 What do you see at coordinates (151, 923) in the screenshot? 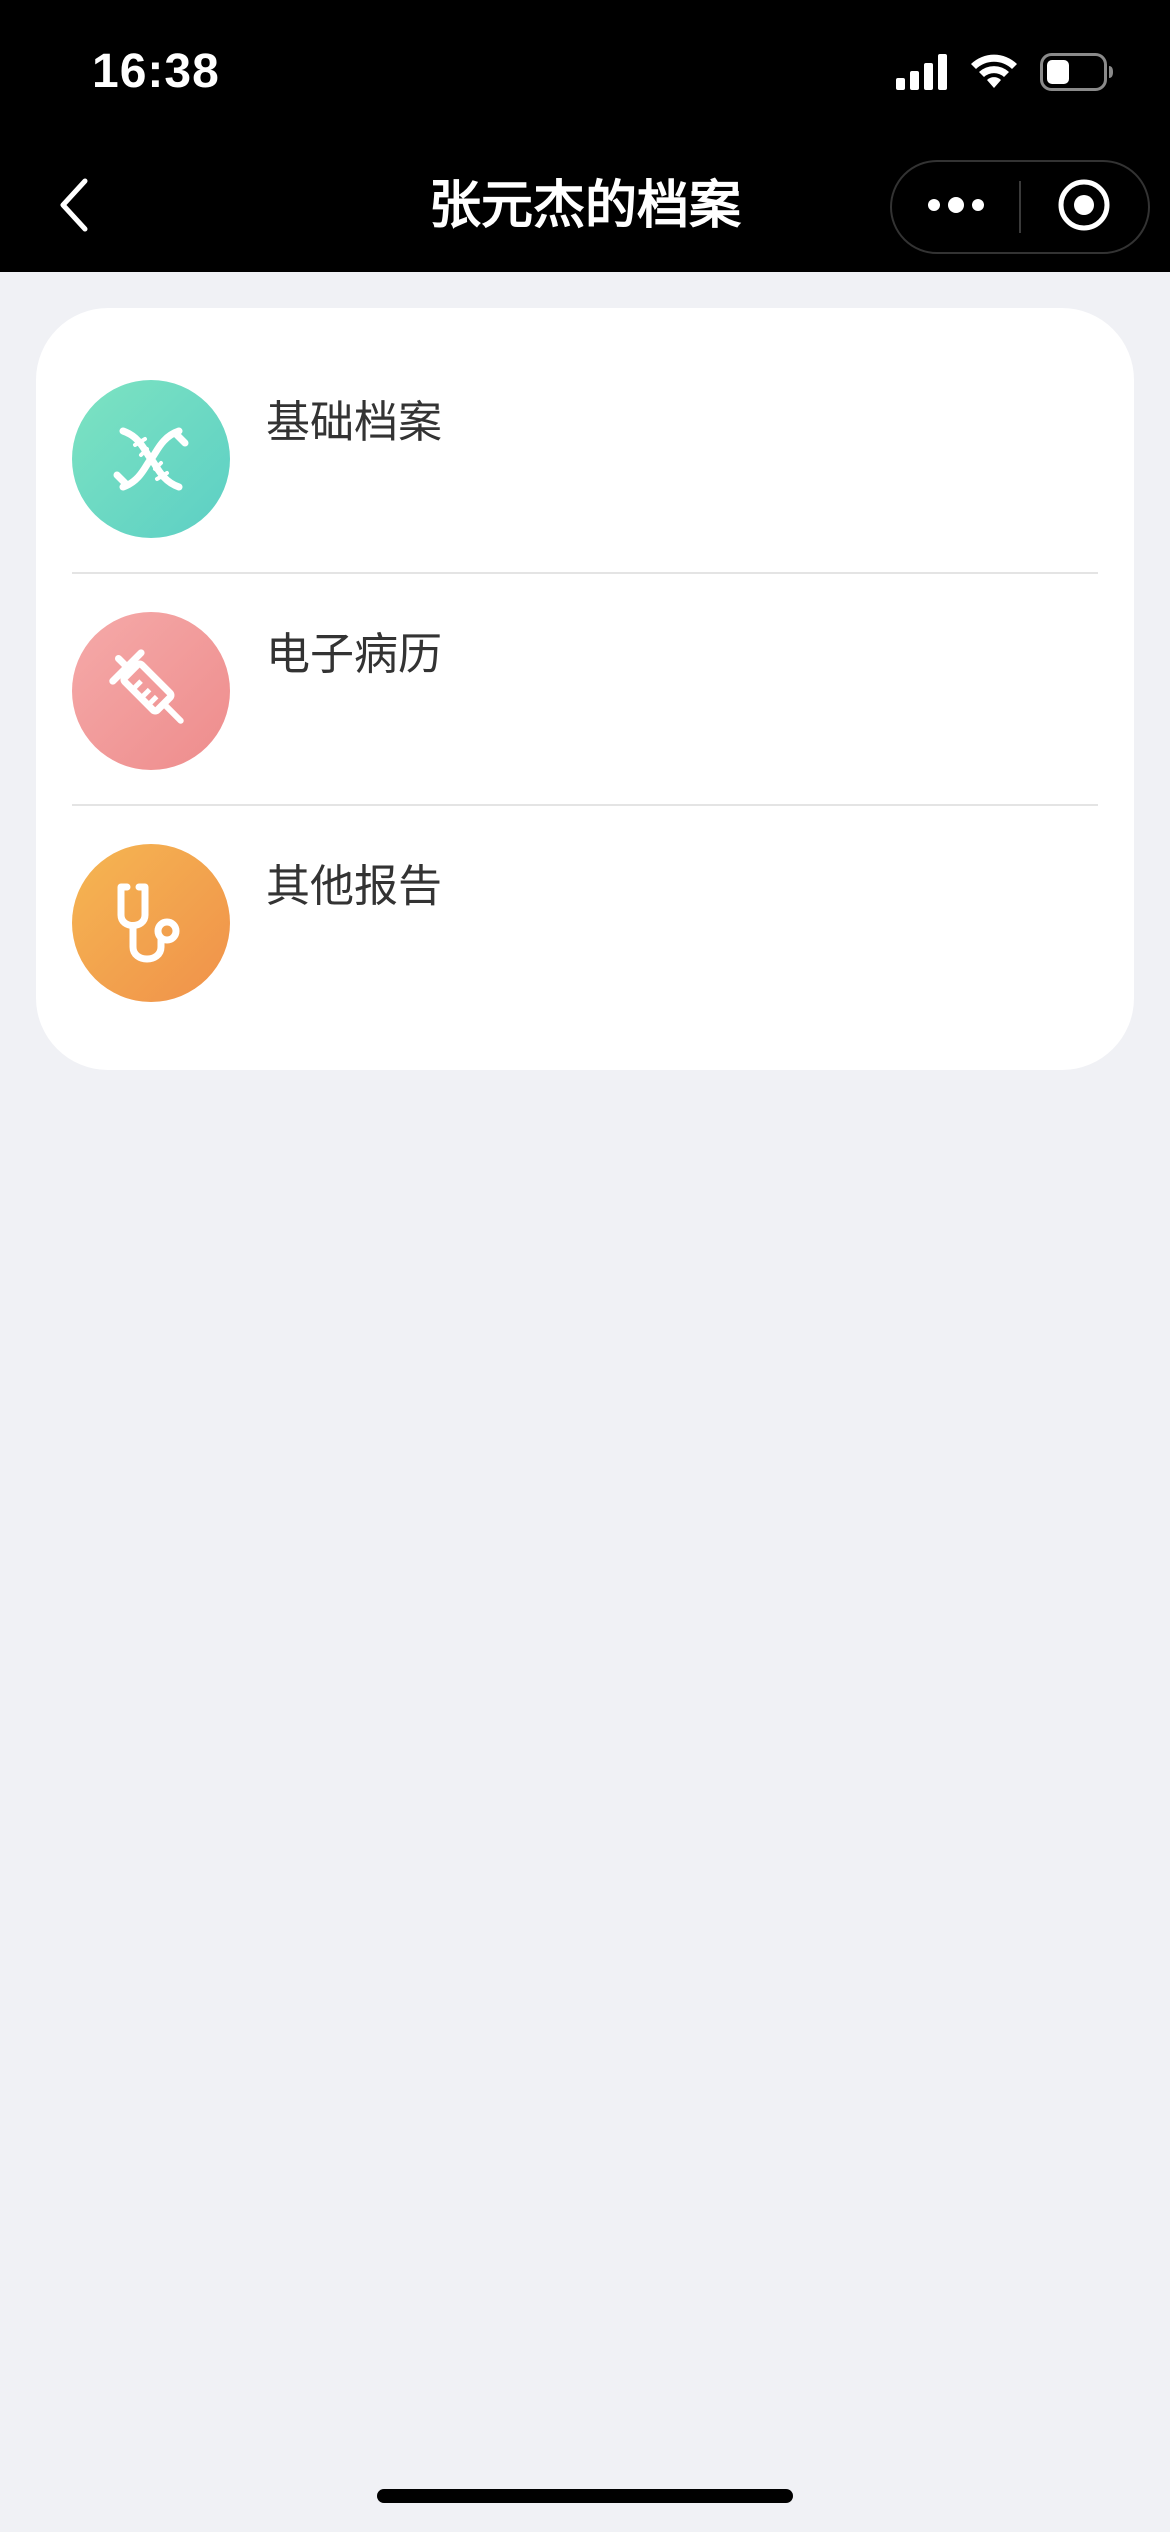
I see `stethoscope-icon` at bounding box center [151, 923].